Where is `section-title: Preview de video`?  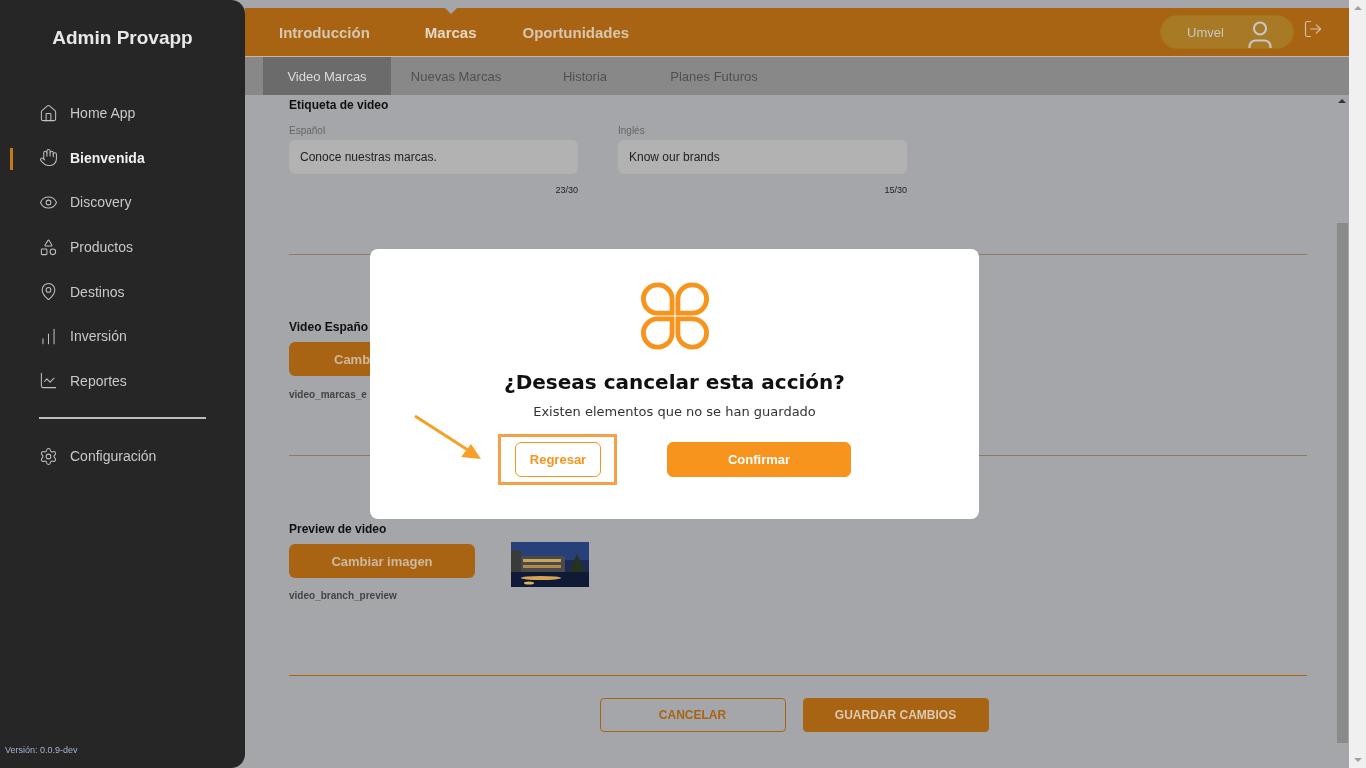 section-title: Preview de video is located at coordinates (338, 529).